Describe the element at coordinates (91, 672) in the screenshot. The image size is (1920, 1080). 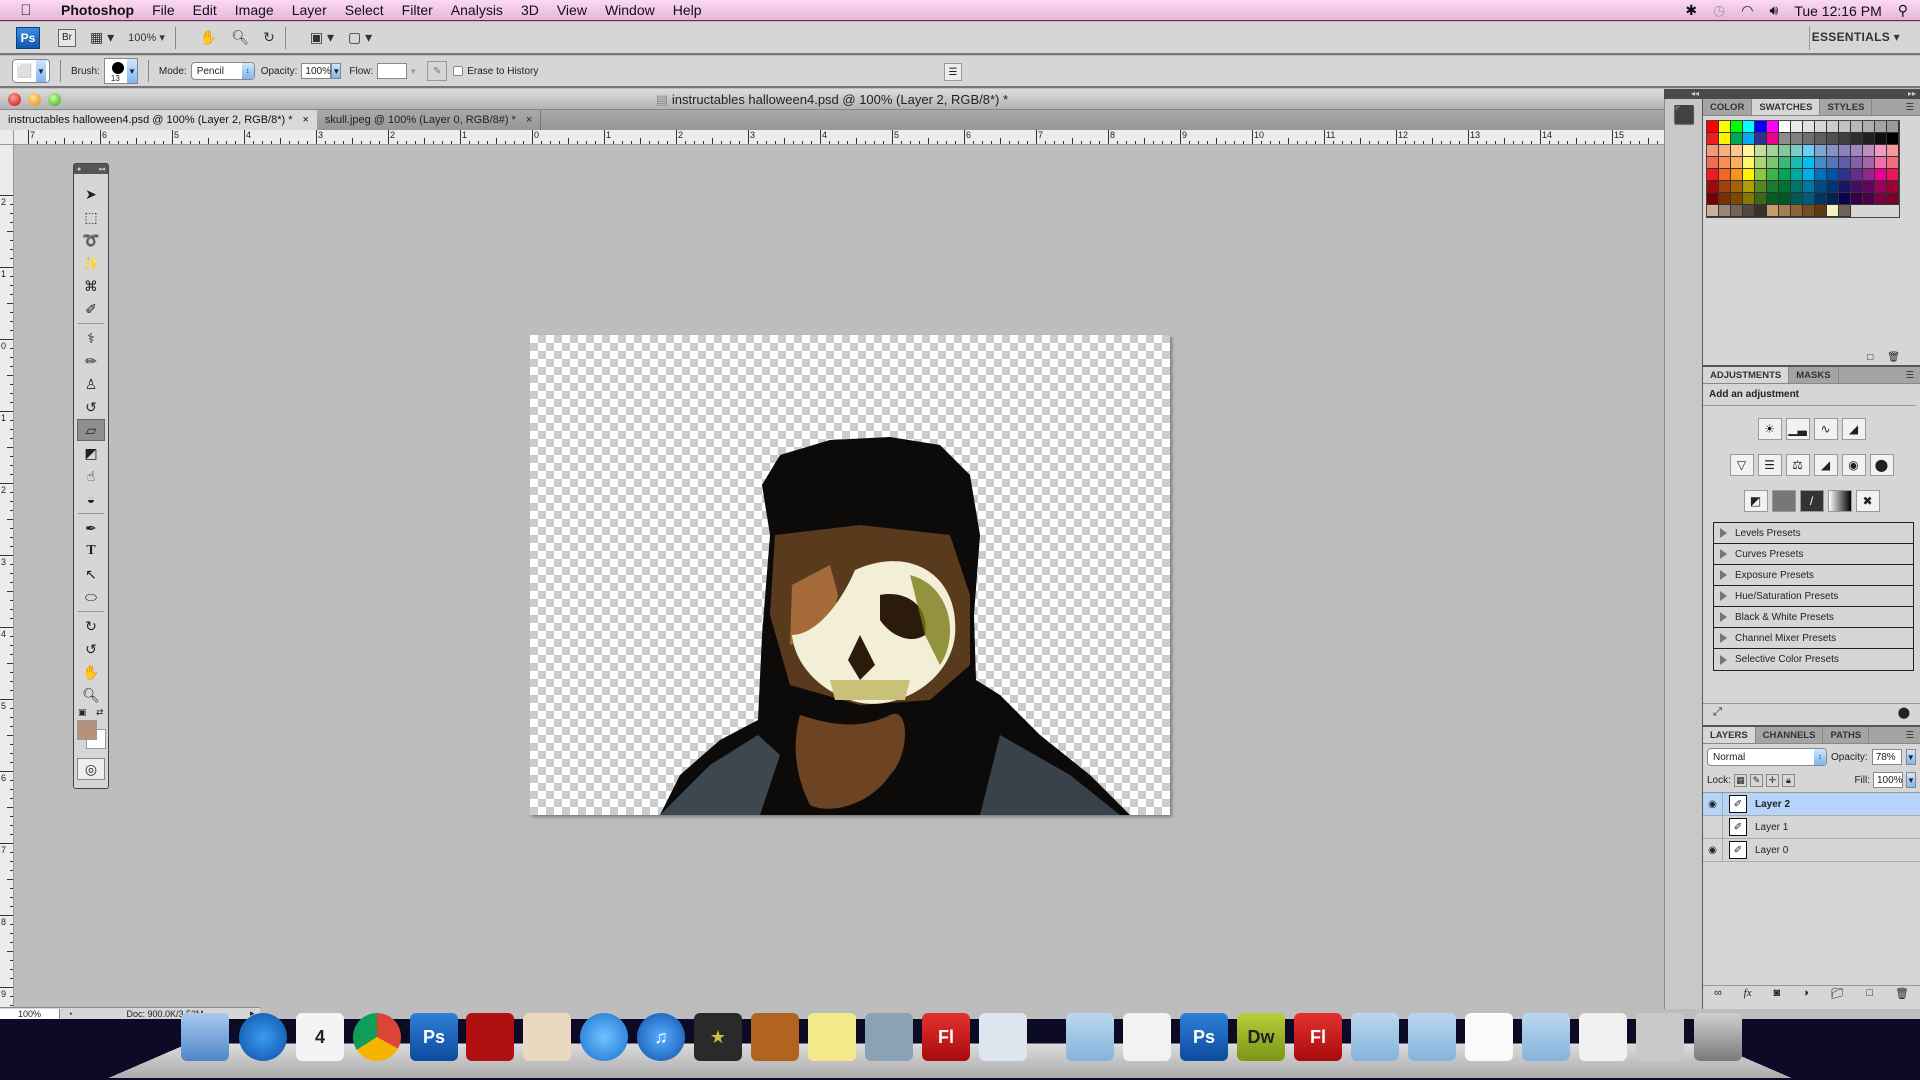
I see `hand-tool-icon: ✋` at that location.